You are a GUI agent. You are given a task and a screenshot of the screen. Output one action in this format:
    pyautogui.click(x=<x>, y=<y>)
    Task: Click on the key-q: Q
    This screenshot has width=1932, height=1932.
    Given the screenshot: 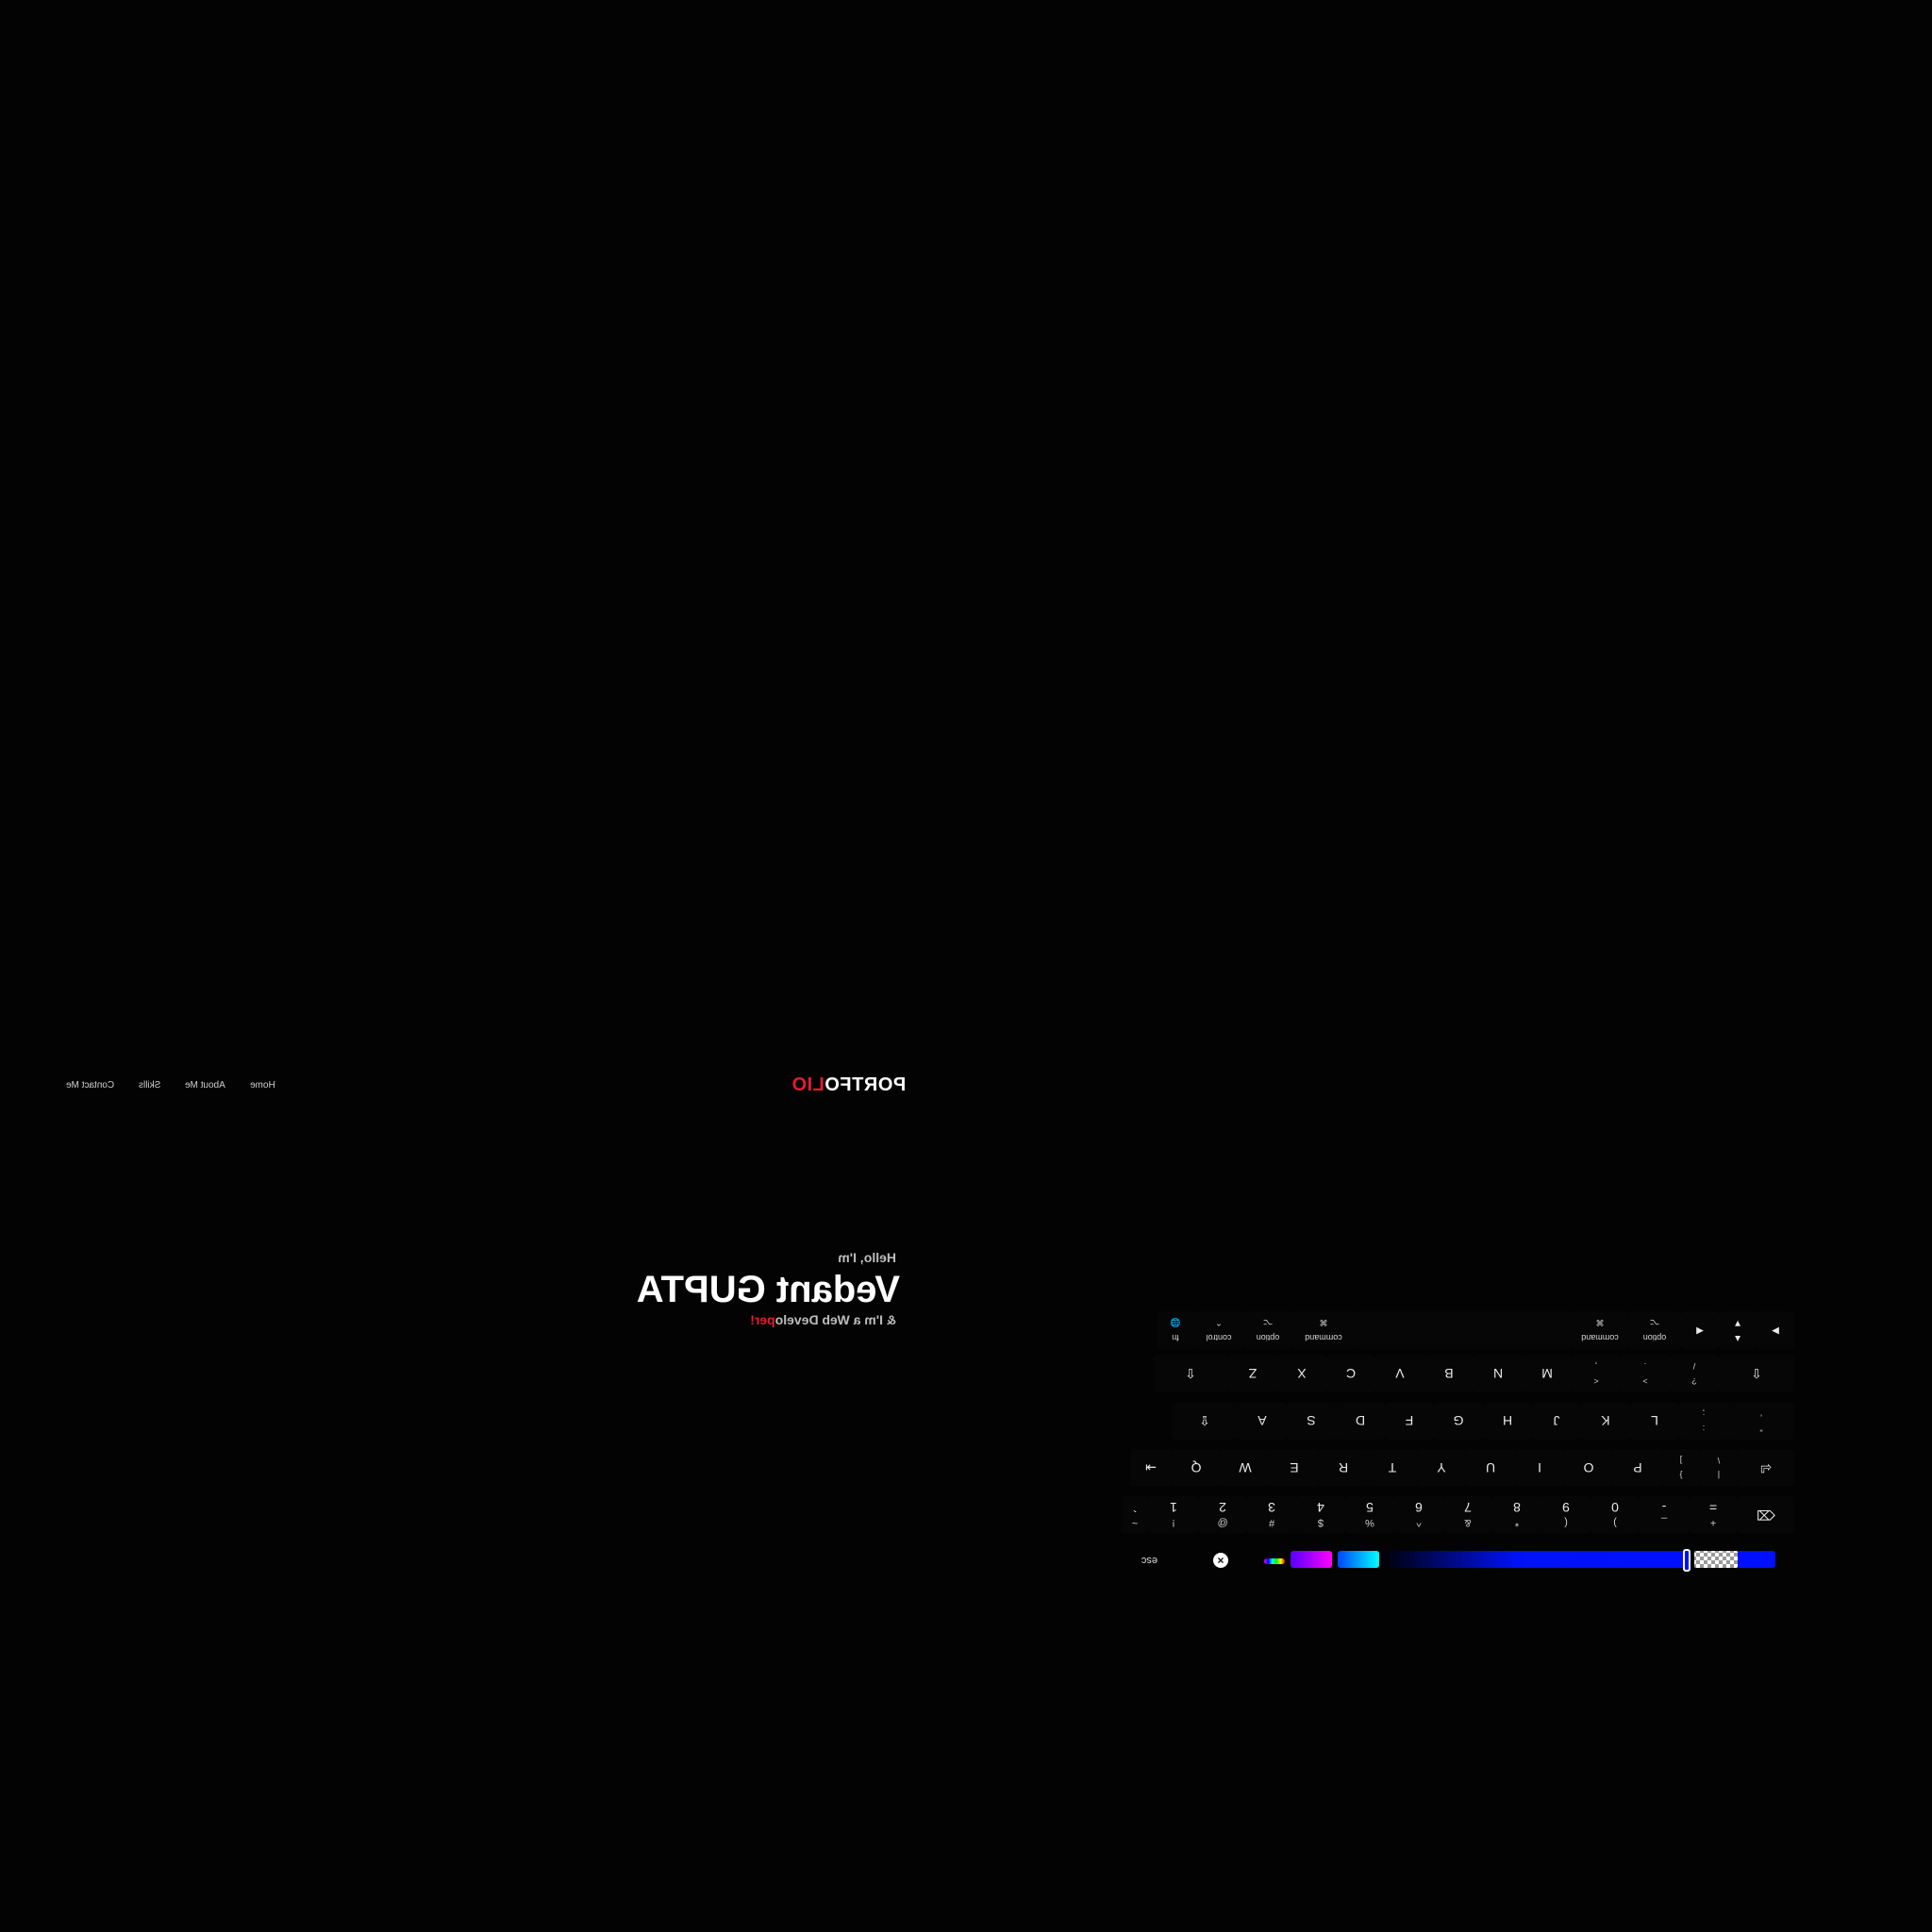 What is the action you would take?
    pyautogui.click(x=1196, y=1468)
    